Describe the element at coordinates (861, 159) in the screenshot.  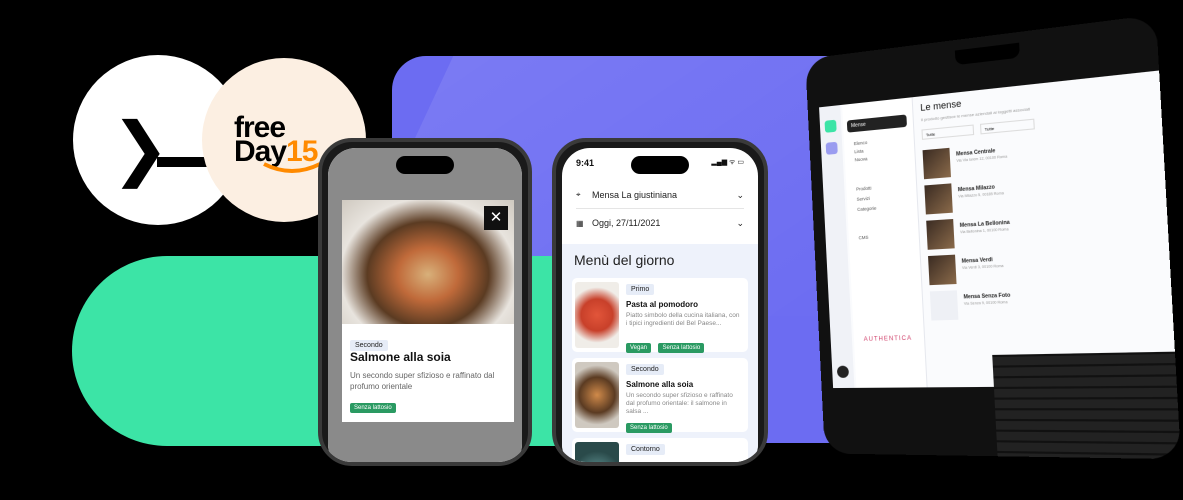
I see `sidebar-subitem: Nuova` at that location.